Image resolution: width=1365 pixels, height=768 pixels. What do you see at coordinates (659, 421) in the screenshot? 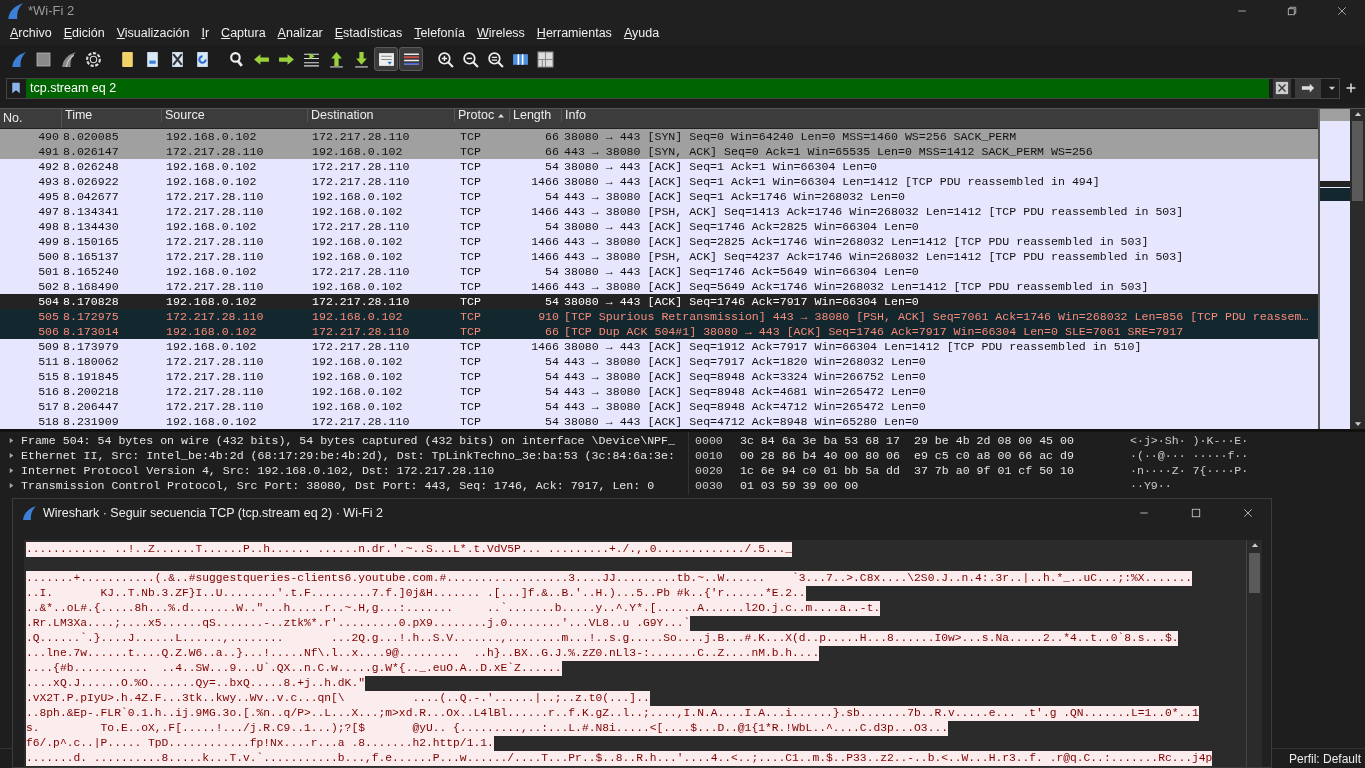
I see `packet-row: 518 8.231909 192.168.0.102 172.217.28.110 TCP 54 38080 → 443 [ACK] Seq=4712 Ack=8948 Win=65280 Len=0` at bounding box center [659, 421].